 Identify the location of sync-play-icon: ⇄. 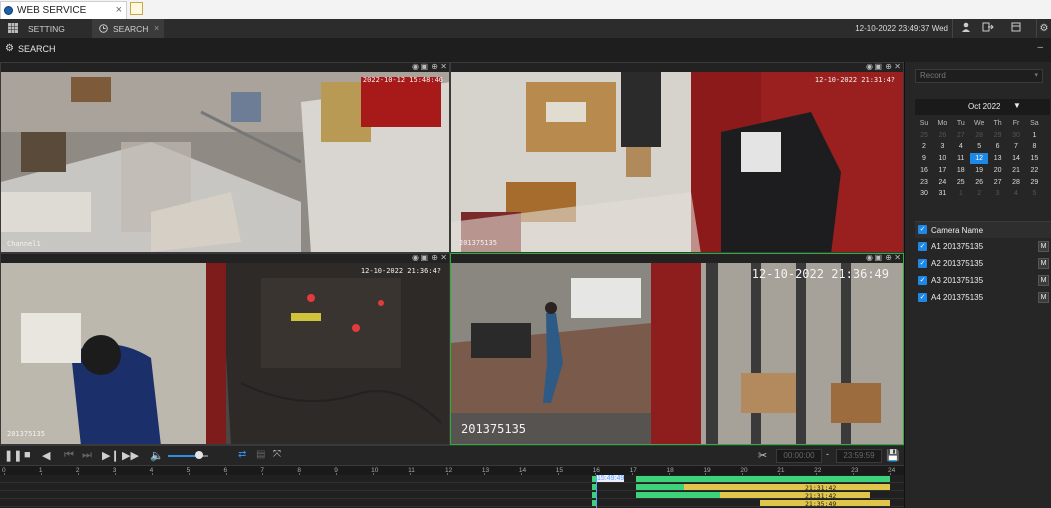
(242, 454).